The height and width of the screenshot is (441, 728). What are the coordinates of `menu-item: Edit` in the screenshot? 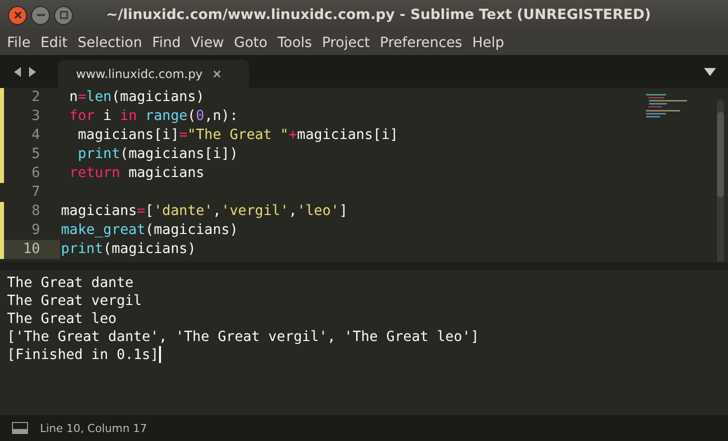 It's located at (54, 42).